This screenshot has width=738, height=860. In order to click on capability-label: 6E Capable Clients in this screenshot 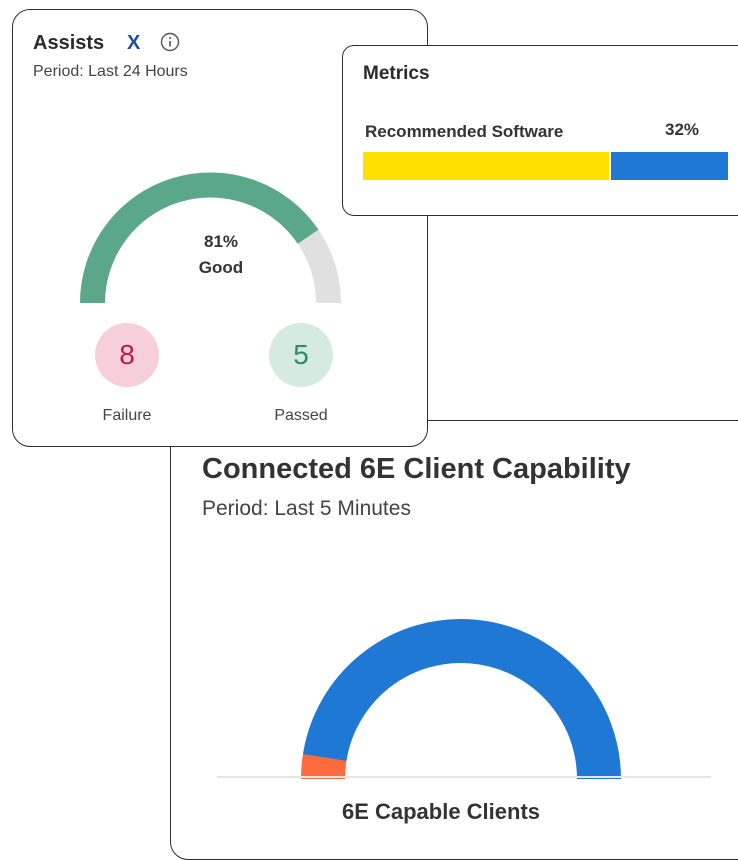, I will do `click(441, 812)`.